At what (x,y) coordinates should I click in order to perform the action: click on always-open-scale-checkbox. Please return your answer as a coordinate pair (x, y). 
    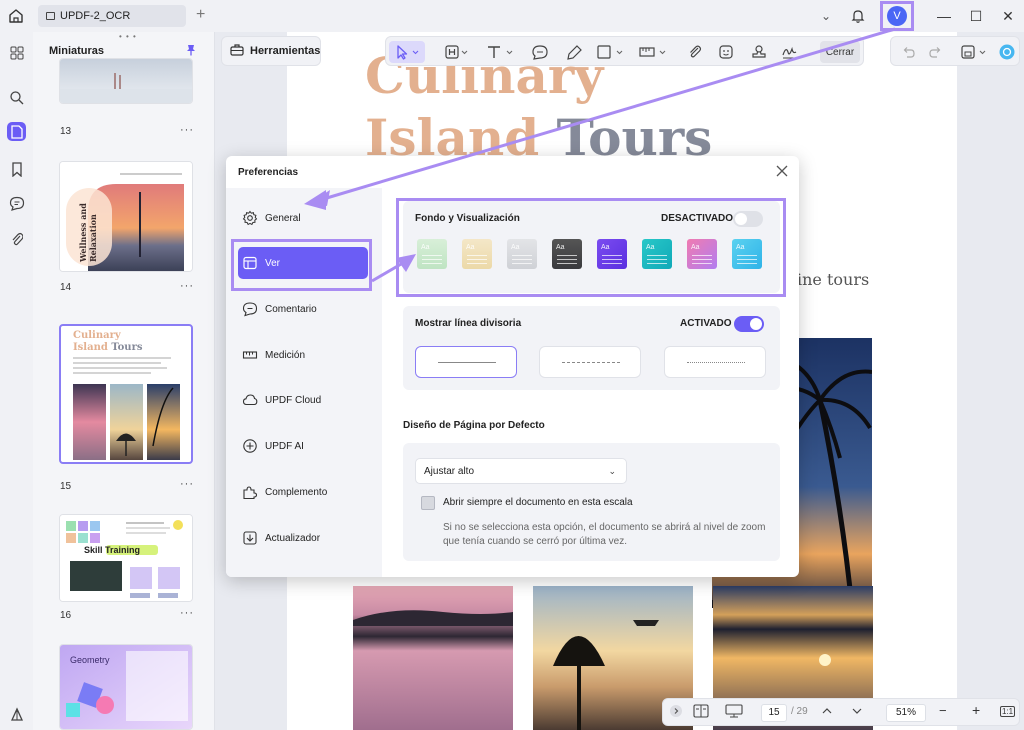
    Looking at the image, I should click on (428, 503).